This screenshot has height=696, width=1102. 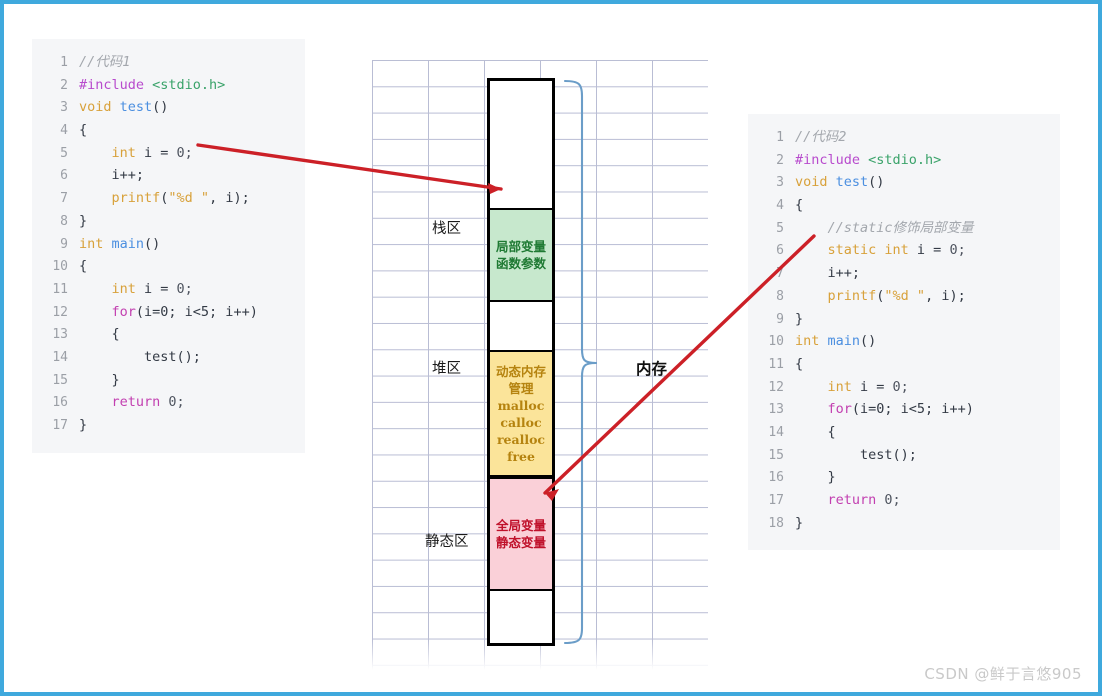 I want to click on code-line: 14 {, so click(x=904, y=432).